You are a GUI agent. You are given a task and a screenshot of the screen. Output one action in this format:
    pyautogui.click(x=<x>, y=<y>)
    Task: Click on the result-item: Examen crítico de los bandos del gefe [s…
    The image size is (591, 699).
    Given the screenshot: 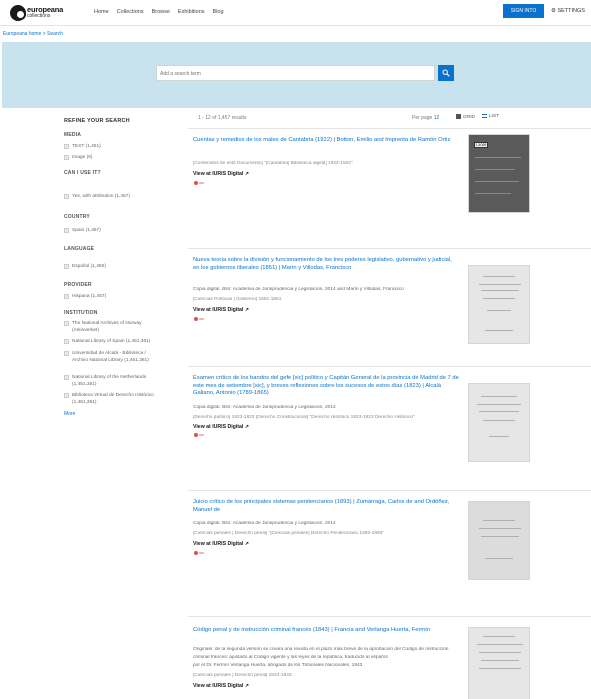 What is the action you would take?
    pyautogui.click(x=389, y=428)
    